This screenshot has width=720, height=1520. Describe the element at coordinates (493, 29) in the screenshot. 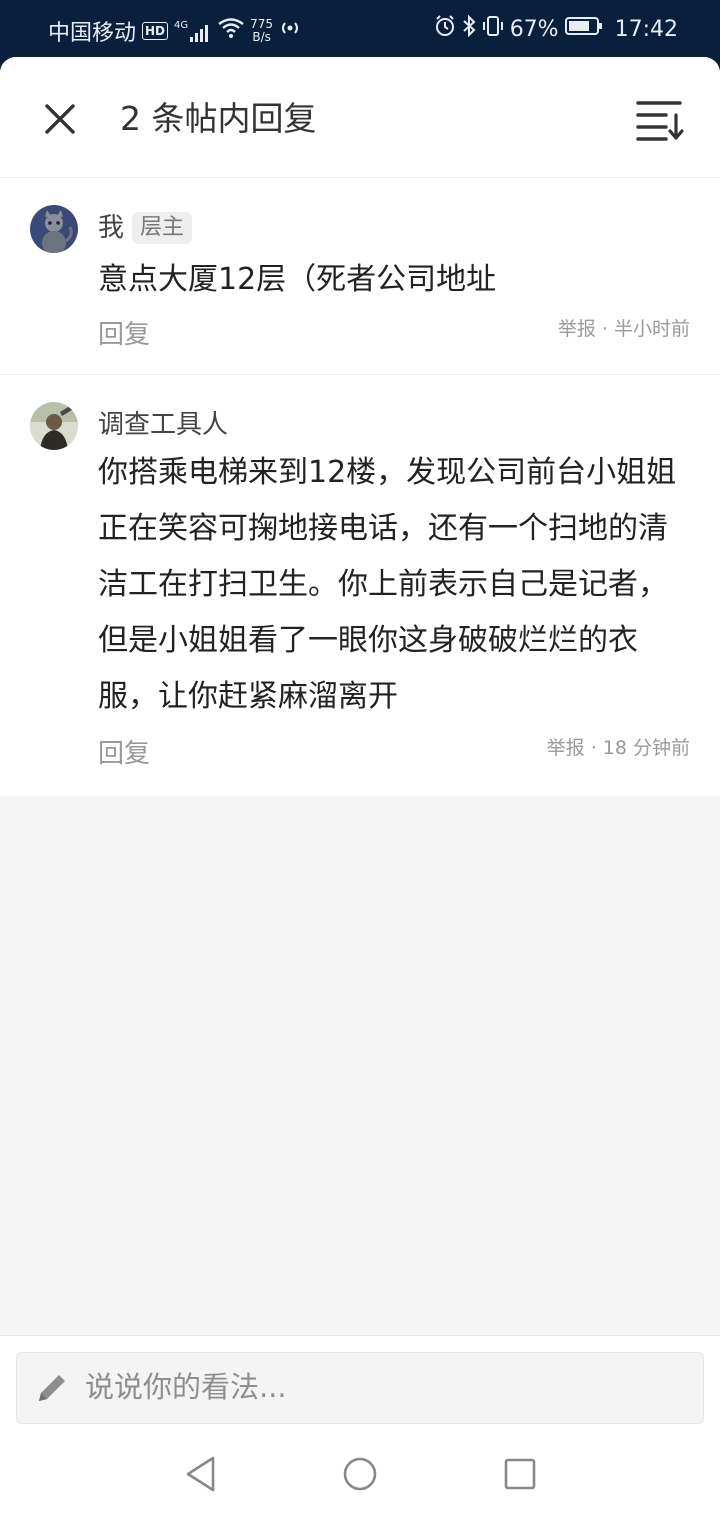

I see `vibrate-icon` at that location.